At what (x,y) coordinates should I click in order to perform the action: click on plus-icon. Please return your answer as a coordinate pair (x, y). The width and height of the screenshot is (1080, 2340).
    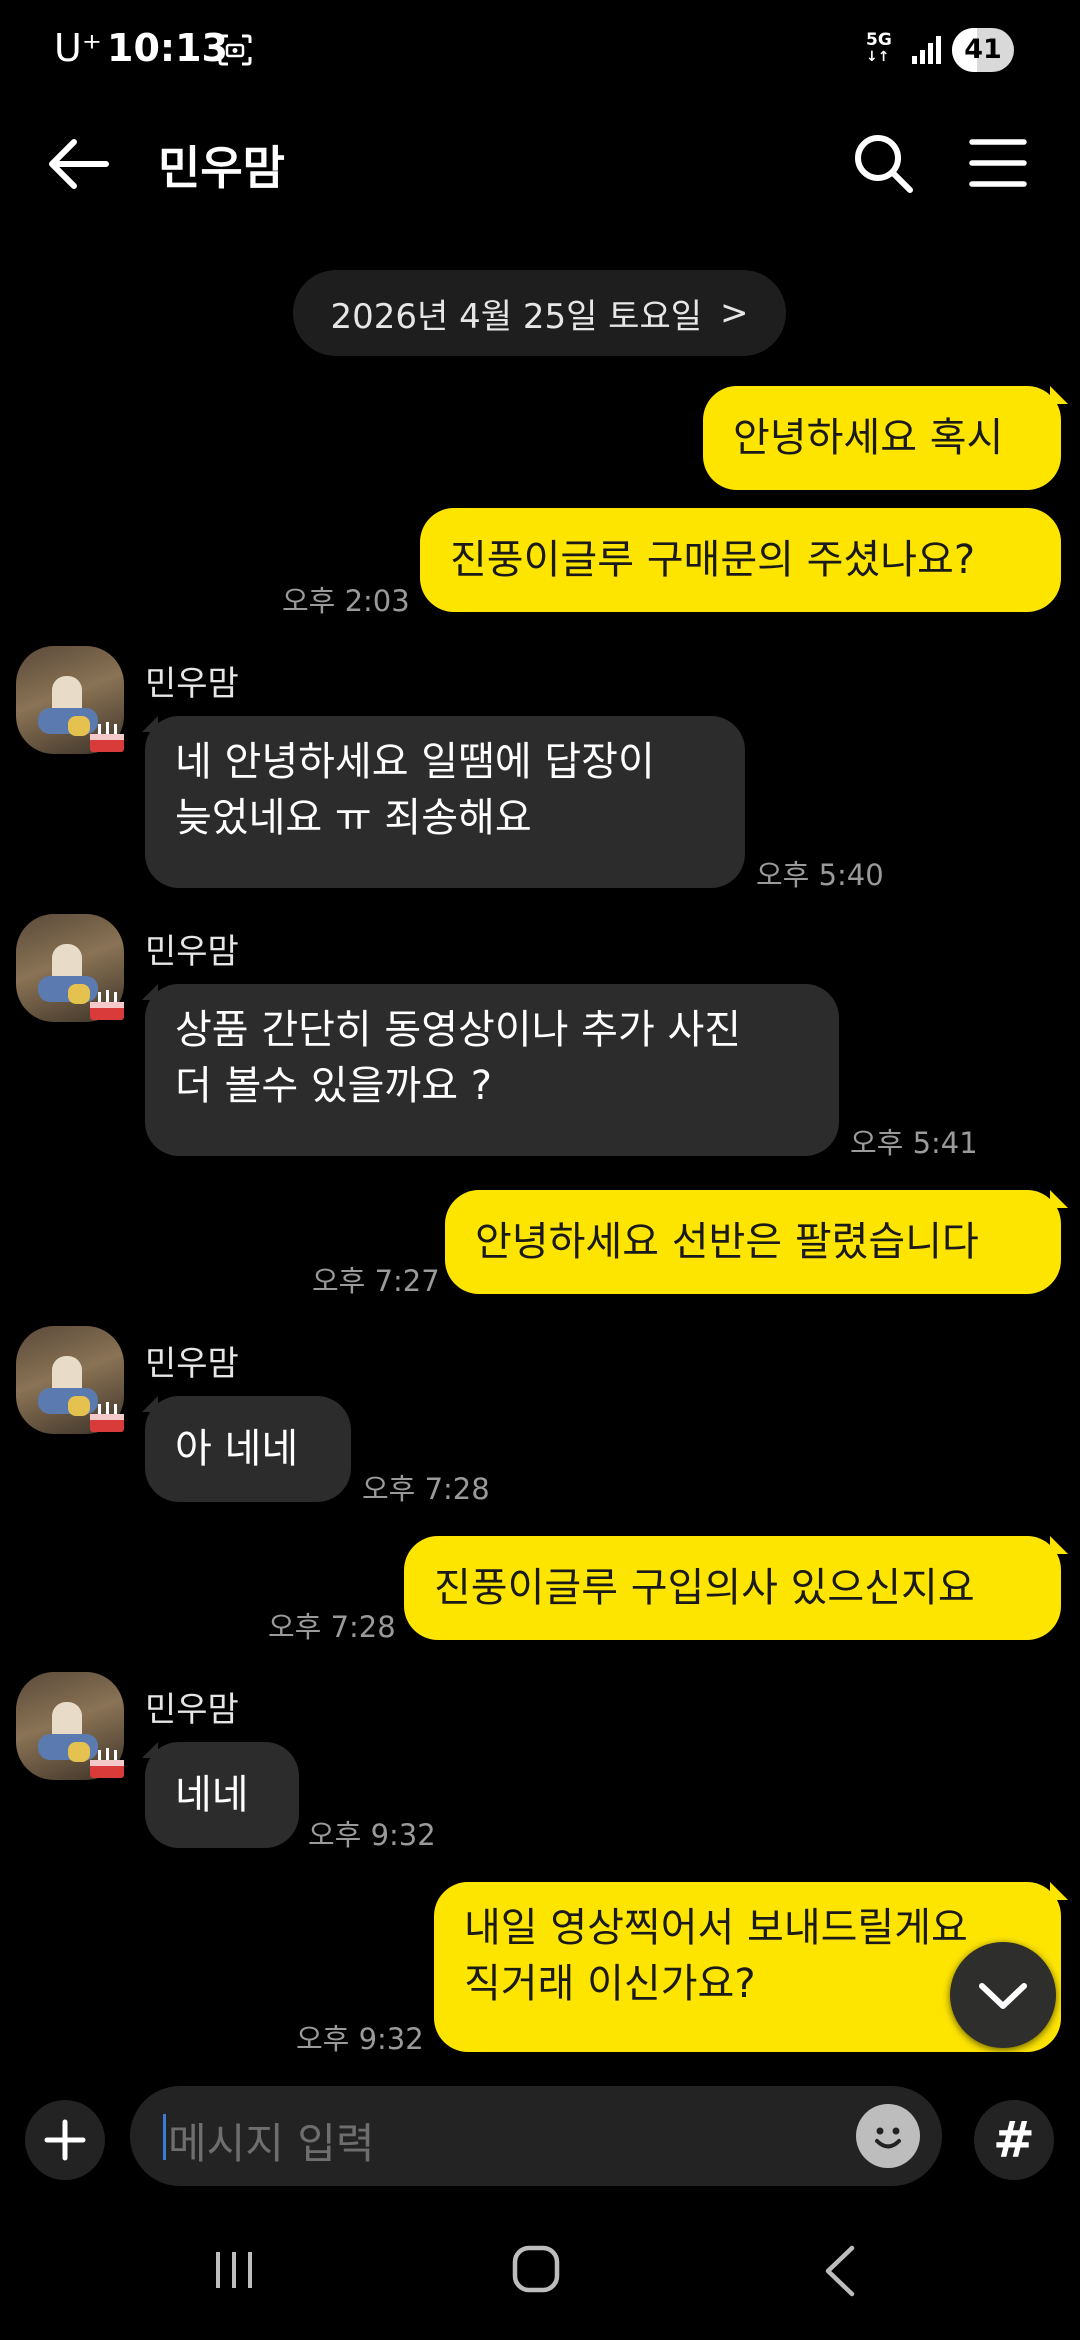
    Looking at the image, I should click on (65, 2140).